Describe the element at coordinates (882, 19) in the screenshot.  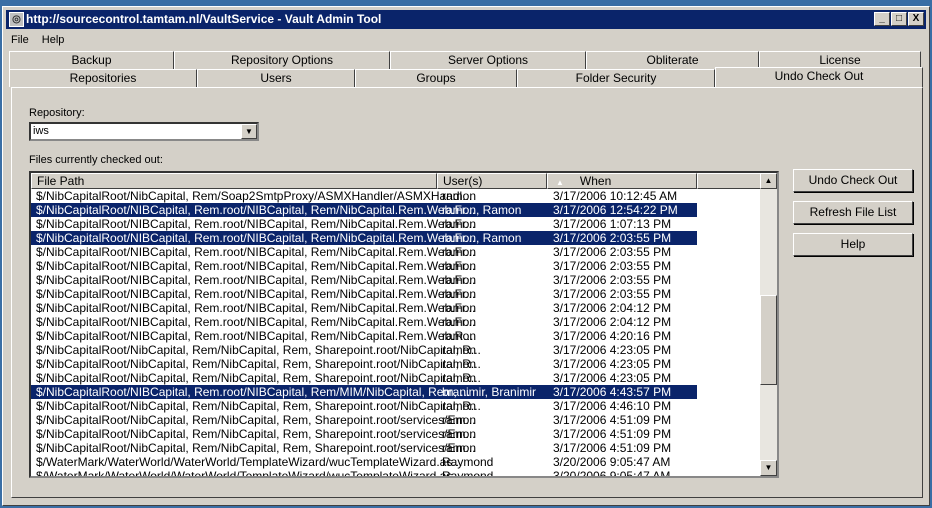
I see `minimize-button: _` at that location.